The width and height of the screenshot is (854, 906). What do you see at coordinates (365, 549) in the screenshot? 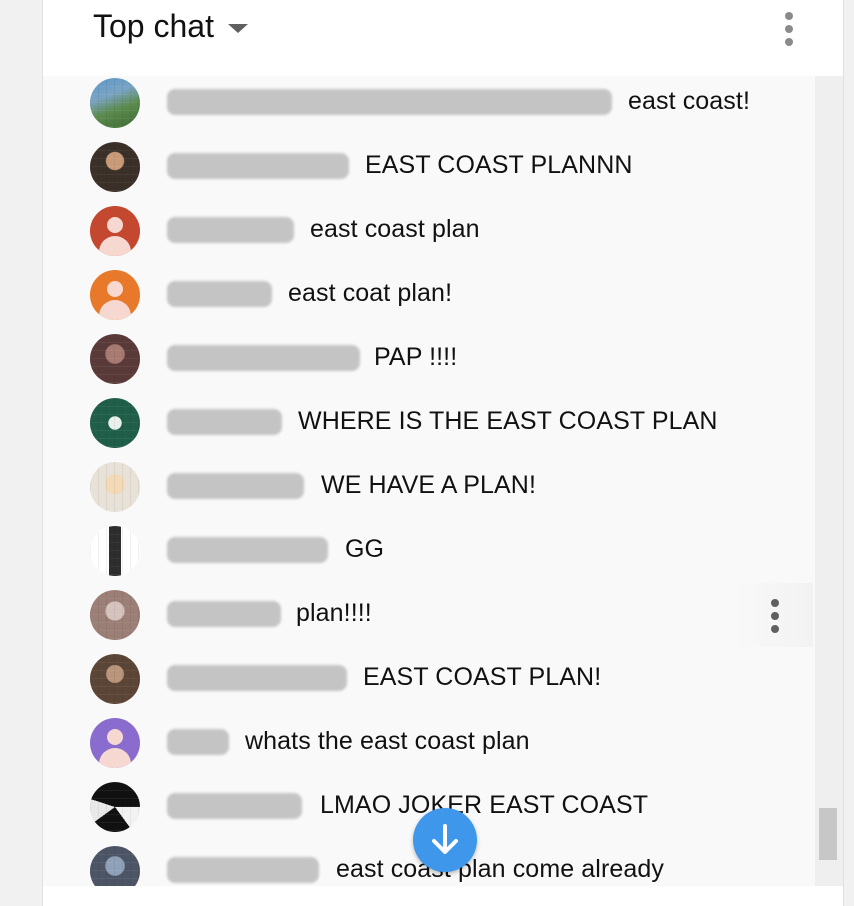
I see `message-text: GG` at bounding box center [365, 549].